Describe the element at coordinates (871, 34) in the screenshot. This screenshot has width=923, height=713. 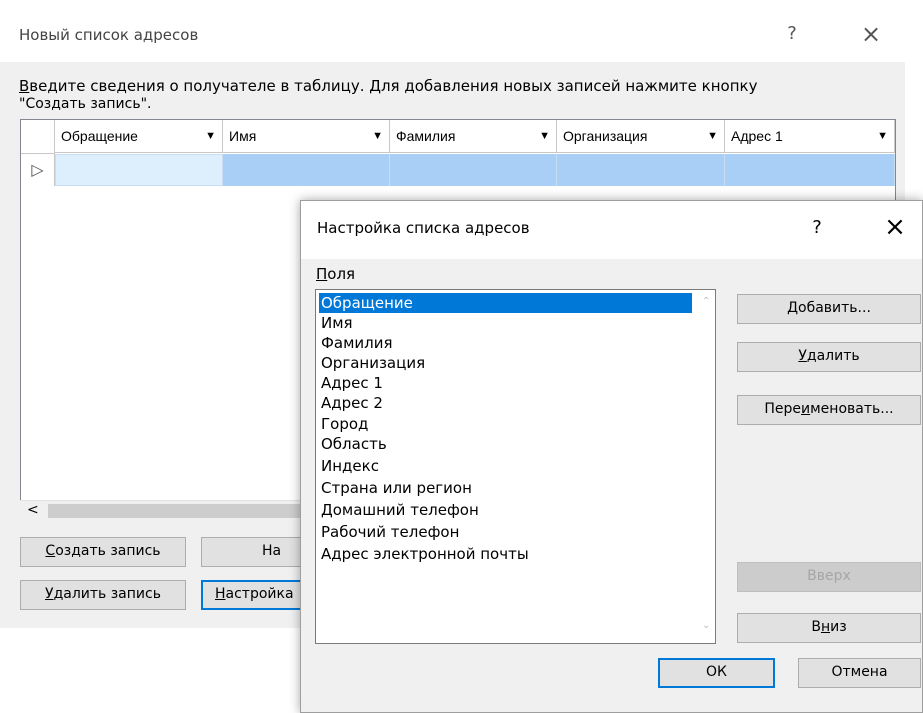
I see `close-button: ×` at that location.